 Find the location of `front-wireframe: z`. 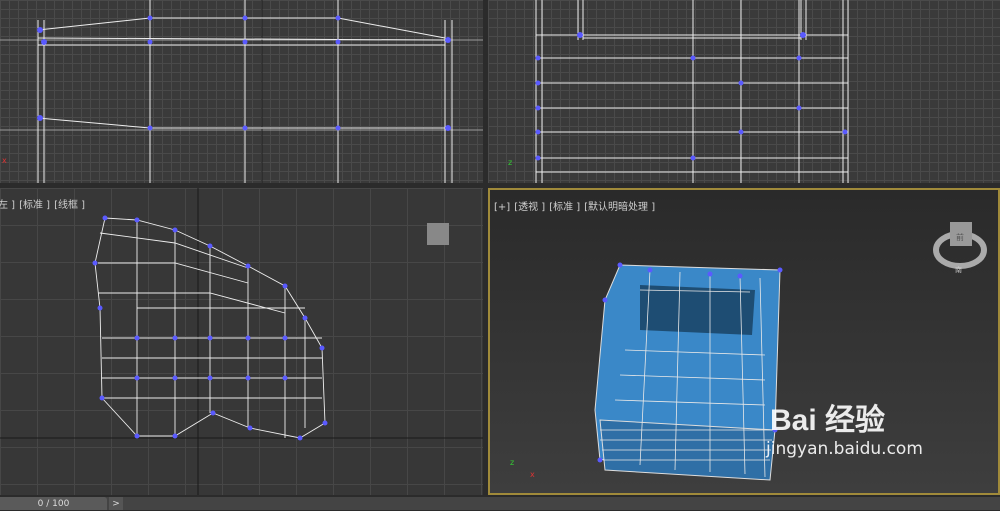

front-wireframe: z is located at coordinates (678, 91).